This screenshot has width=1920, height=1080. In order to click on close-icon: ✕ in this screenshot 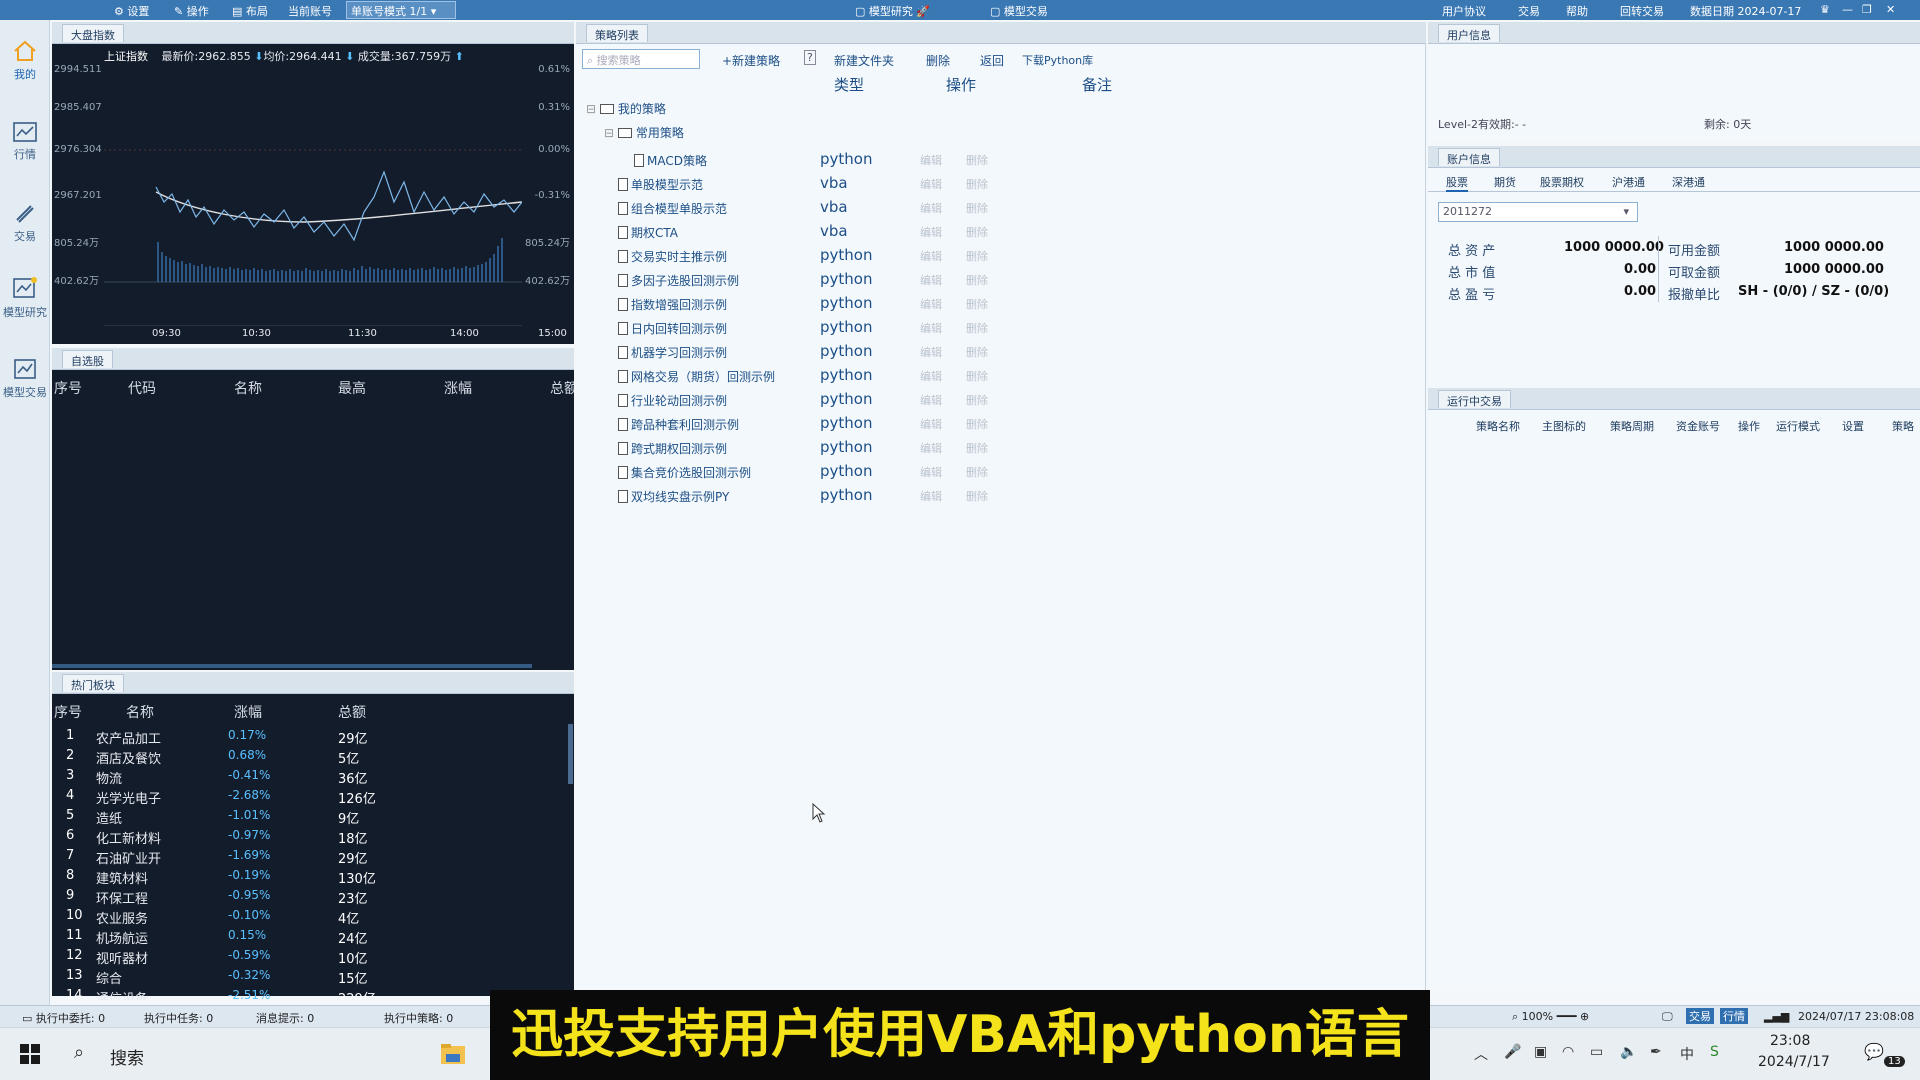, I will do `click(1890, 9)`.